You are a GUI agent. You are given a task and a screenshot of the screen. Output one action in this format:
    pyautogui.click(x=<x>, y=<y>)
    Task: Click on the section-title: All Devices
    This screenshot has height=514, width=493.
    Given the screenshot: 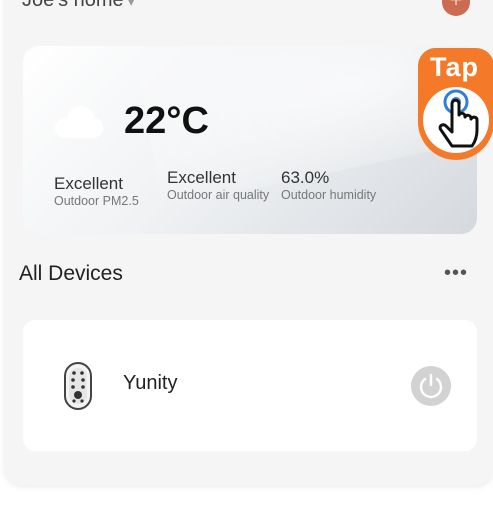 What is the action you would take?
    pyautogui.click(x=71, y=273)
    